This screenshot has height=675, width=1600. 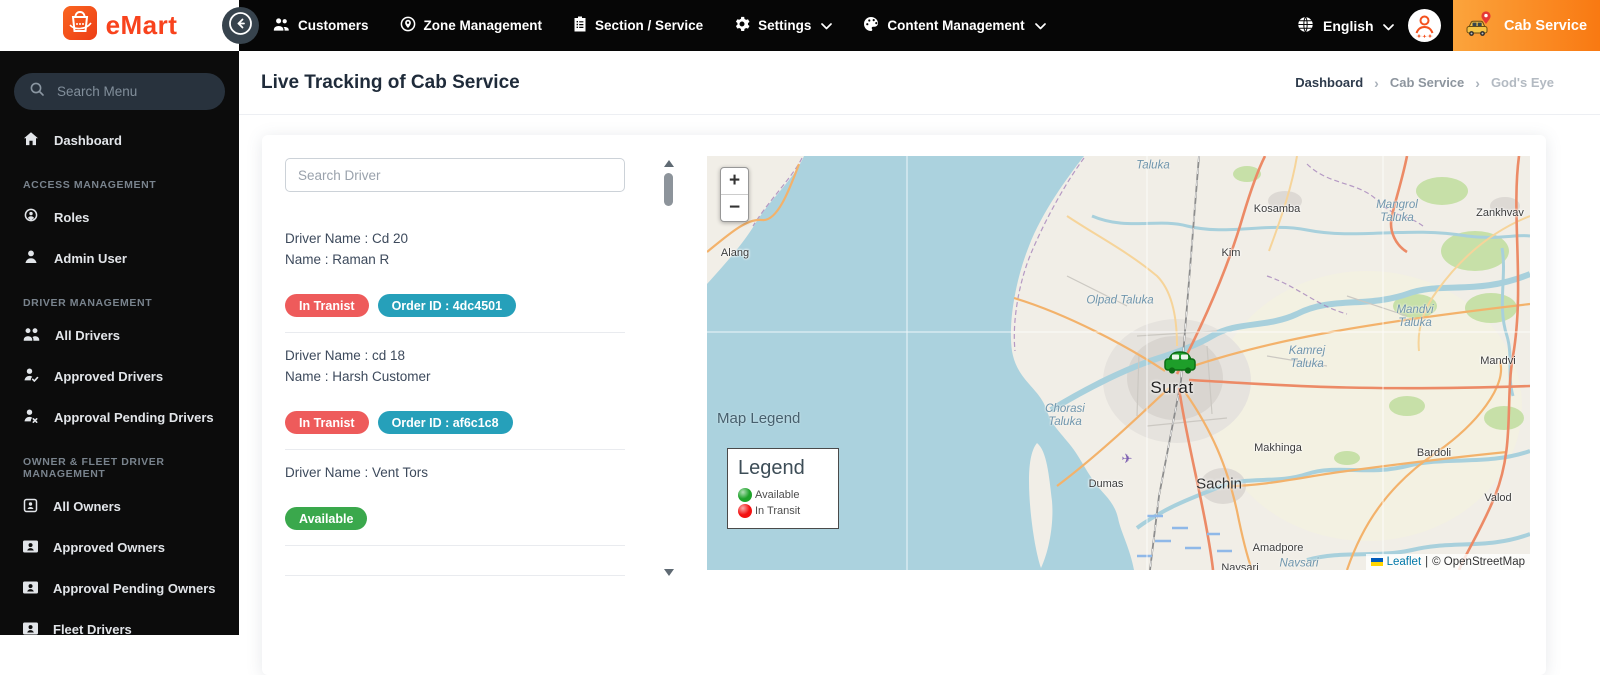 What do you see at coordinates (31, 217) in the screenshot?
I see `person-pin-icon` at bounding box center [31, 217].